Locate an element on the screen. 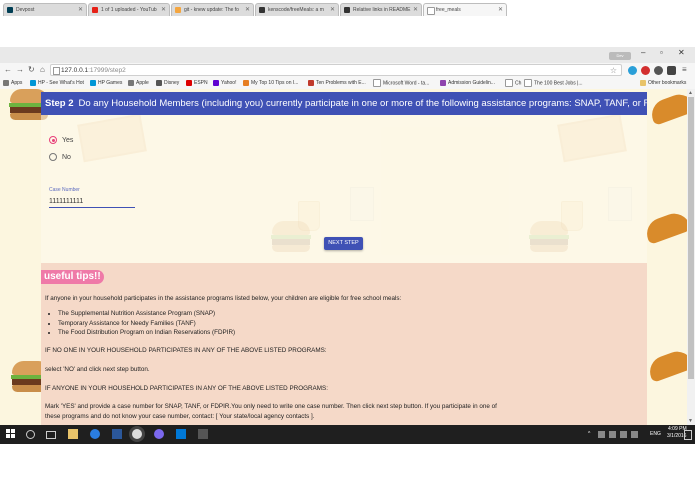 Image resolution: width=695 pixels, height=494 pixels. browser-tab-youtube: 1 of 1 uploaded - YouTub ✕ is located at coordinates (129, 9).